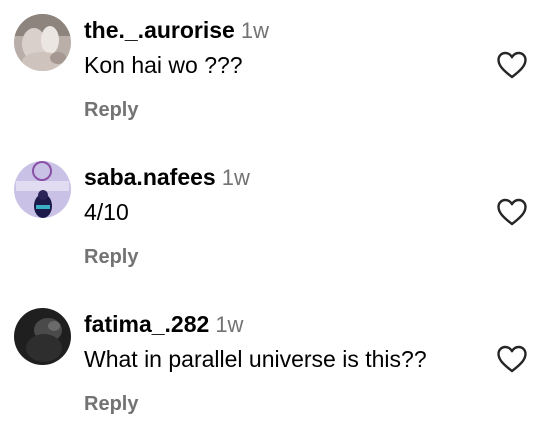 Image resolution: width=547 pixels, height=441 pixels. Describe the element at coordinates (150, 177) in the screenshot. I see `username: saba.nafees` at that location.